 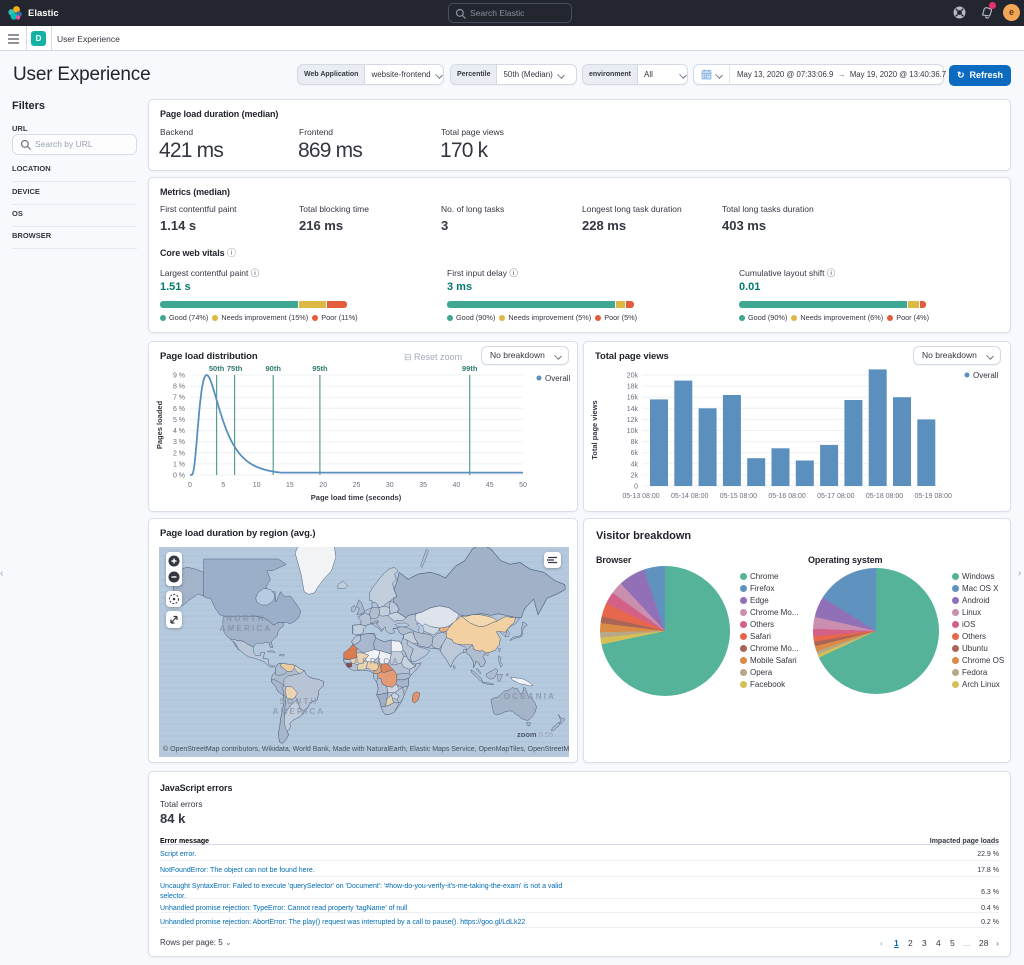 What do you see at coordinates (179, 420) in the screenshot?
I see `svg-text: 5 %` at bounding box center [179, 420].